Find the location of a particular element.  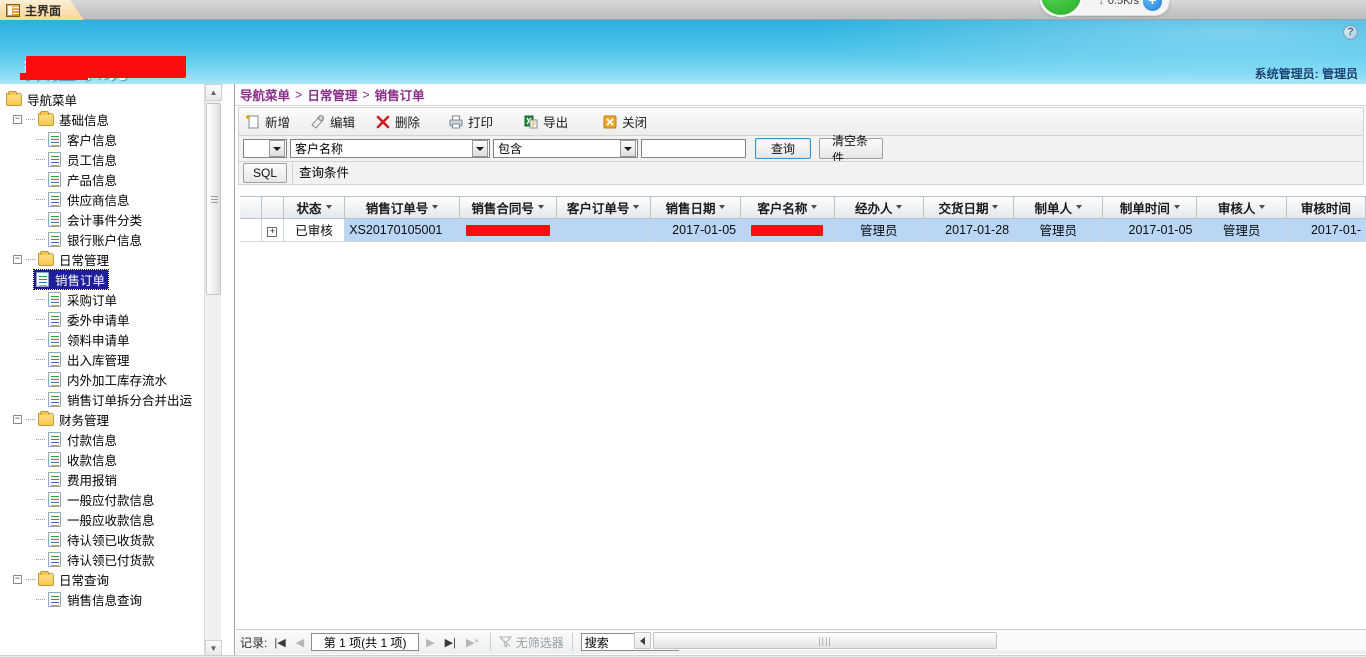

nav-item-日常管理-1: 销售订单 is located at coordinates (109, 279).